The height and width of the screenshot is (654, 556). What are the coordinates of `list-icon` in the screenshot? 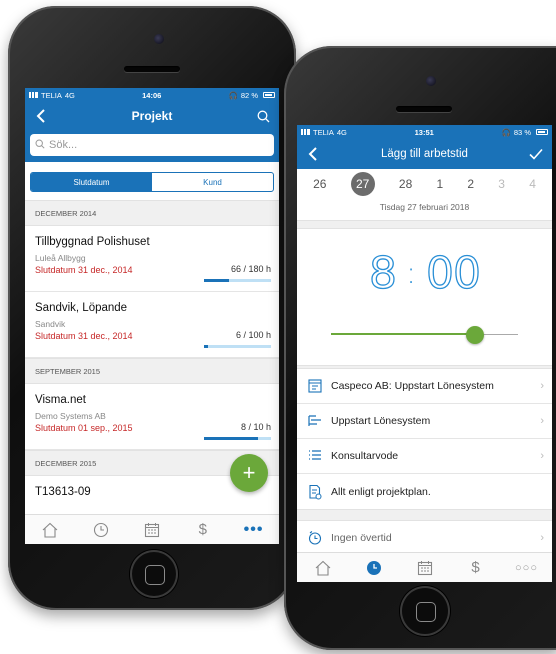 It's located at (315, 456).